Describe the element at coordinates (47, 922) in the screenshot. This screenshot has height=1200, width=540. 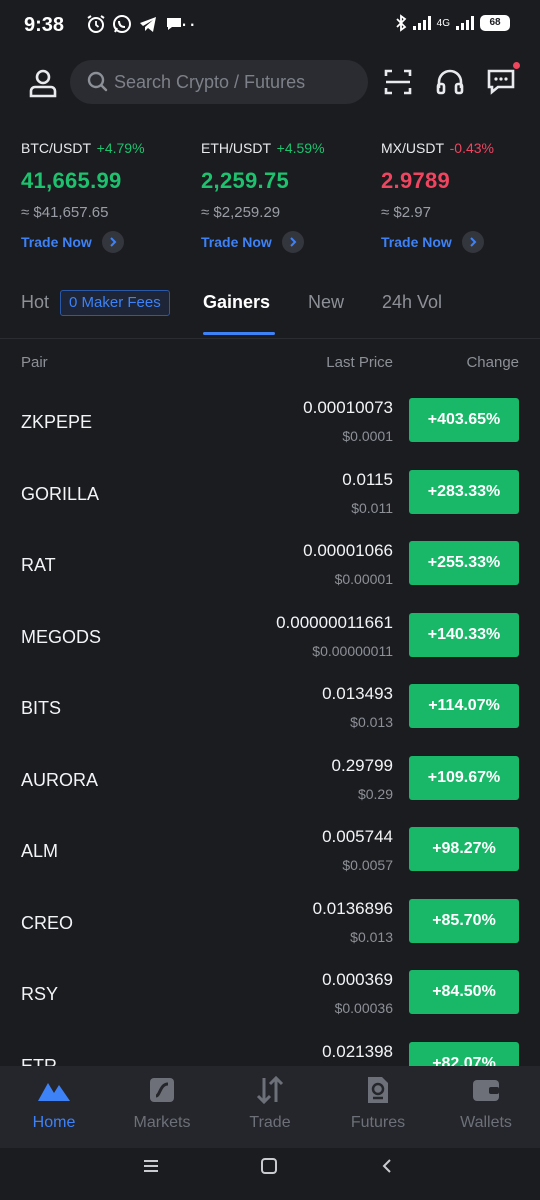
I see `row-symbol: CREO` at that location.